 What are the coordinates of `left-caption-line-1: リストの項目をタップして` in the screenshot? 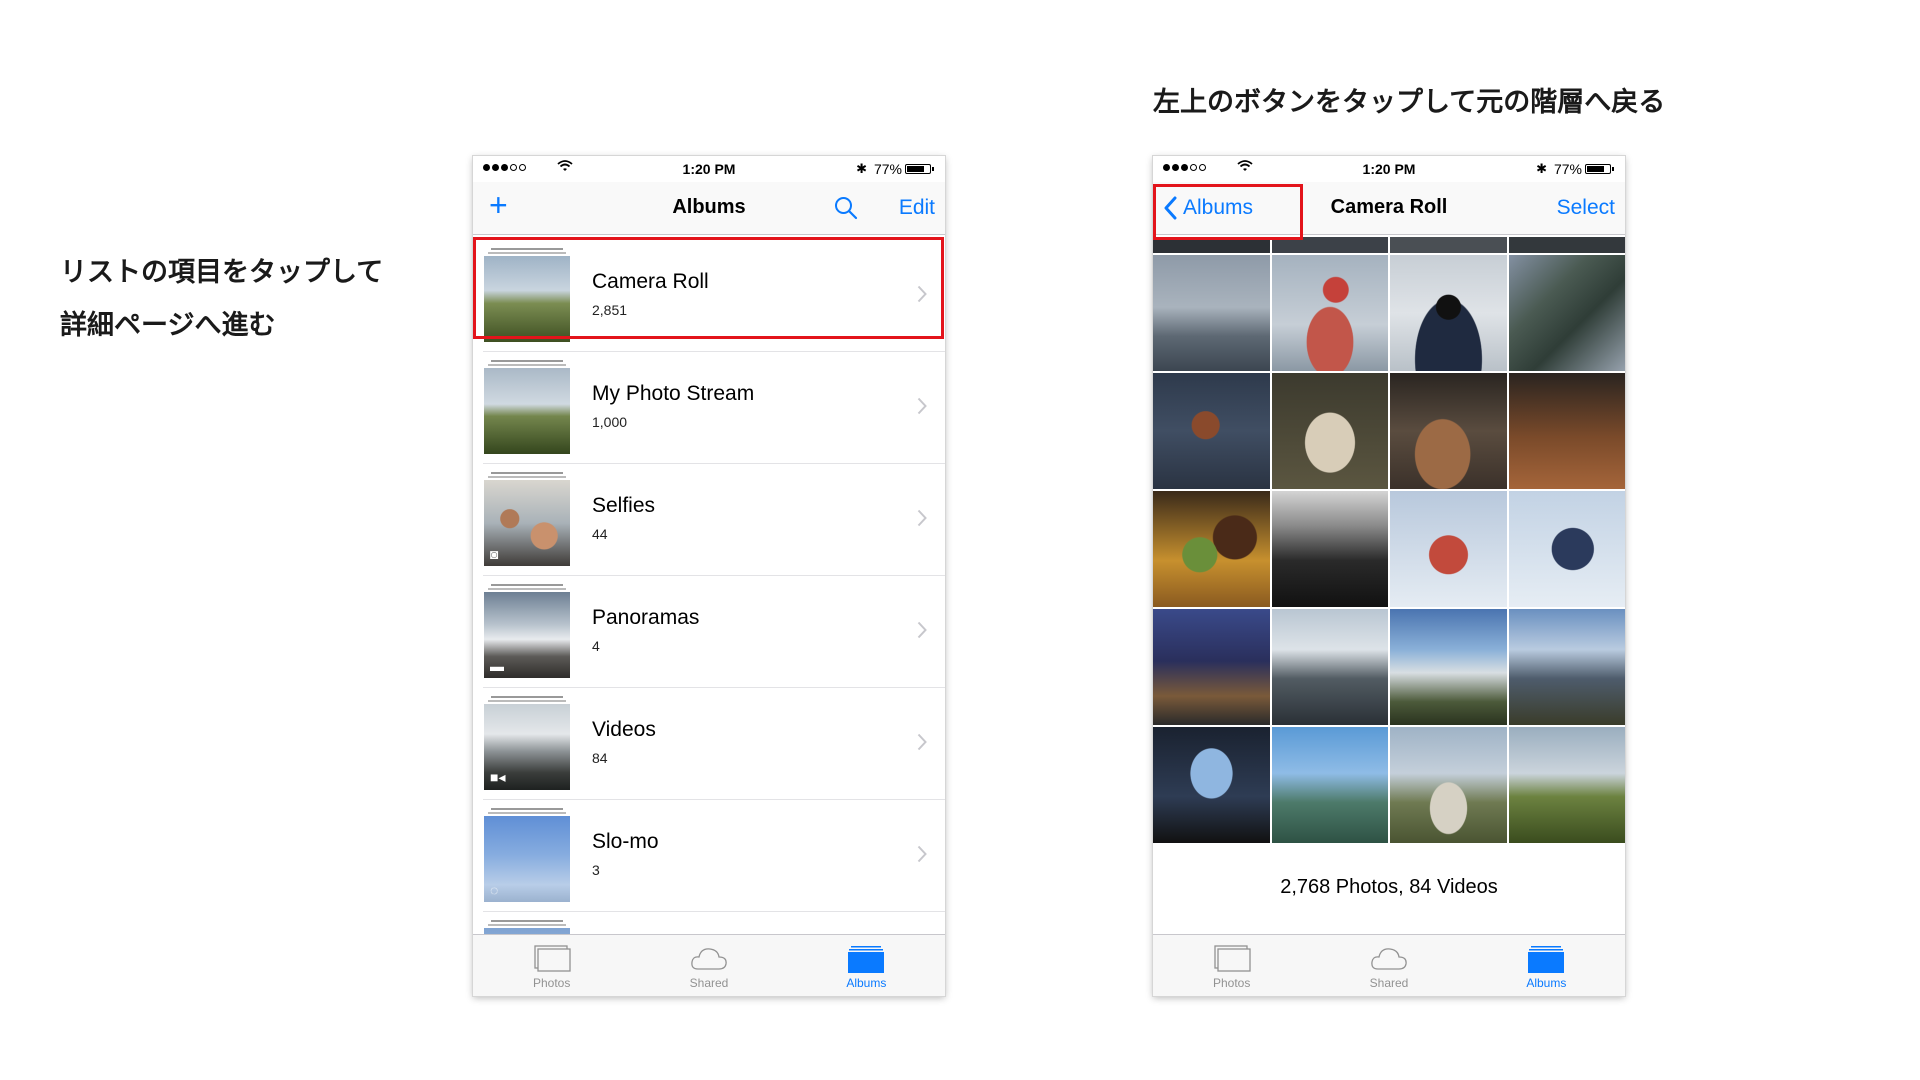 It's located at (222, 272).